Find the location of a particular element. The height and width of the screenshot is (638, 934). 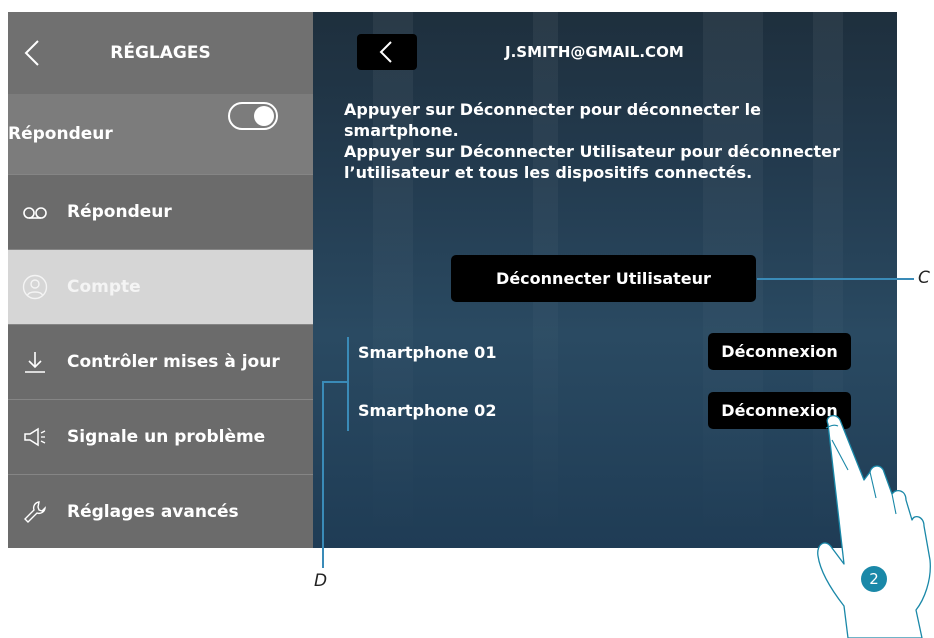

chevron-left-icon is located at coordinates (385, 52).